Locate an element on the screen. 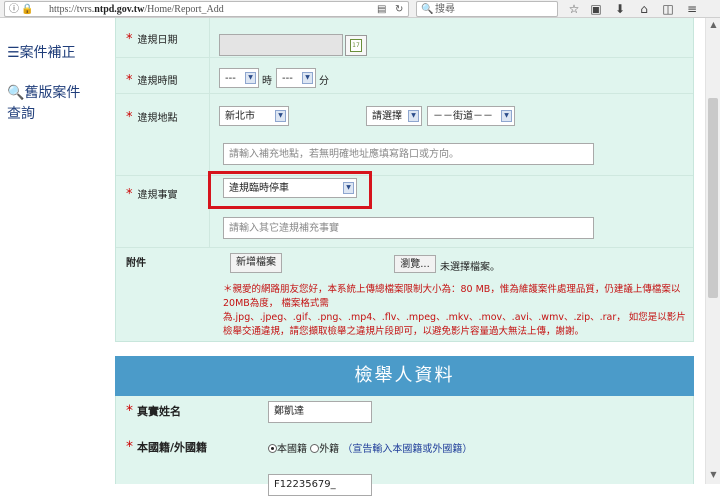 The width and height of the screenshot is (720, 496). reporter-section-title: 檢舉人資料 is located at coordinates (404, 376).